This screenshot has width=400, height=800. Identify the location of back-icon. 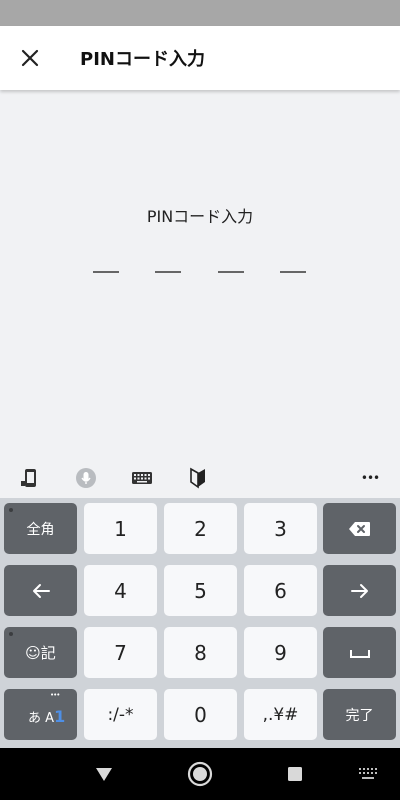
(104, 774).